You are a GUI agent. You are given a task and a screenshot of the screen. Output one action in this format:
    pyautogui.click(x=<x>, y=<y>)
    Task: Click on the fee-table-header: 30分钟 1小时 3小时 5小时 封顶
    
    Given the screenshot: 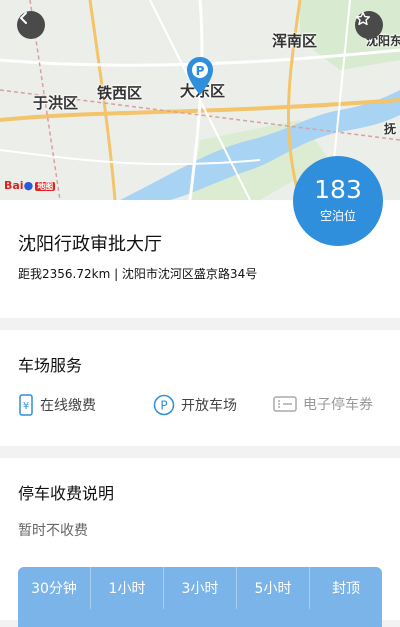 What is the action you would take?
    pyautogui.click(x=200, y=597)
    